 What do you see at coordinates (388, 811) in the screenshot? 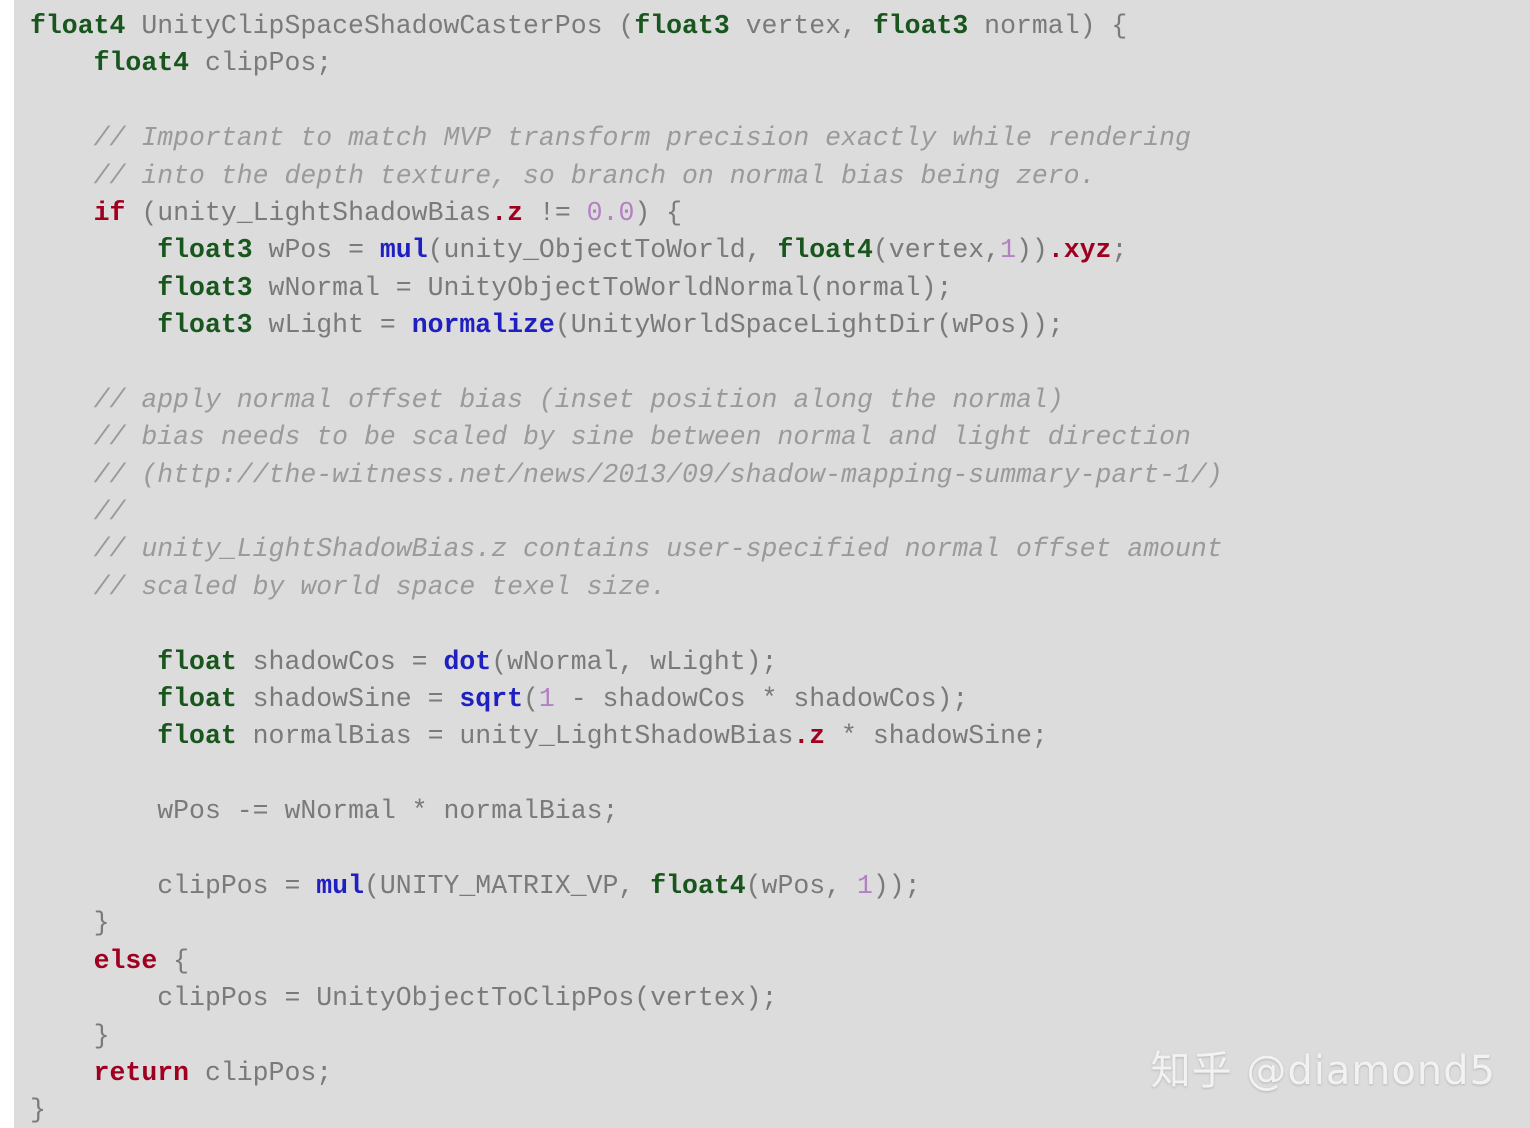
I see `token-stmt-wpos-minus: wPos -= wNormal * normalBias;` at bounding box center [388, 811].